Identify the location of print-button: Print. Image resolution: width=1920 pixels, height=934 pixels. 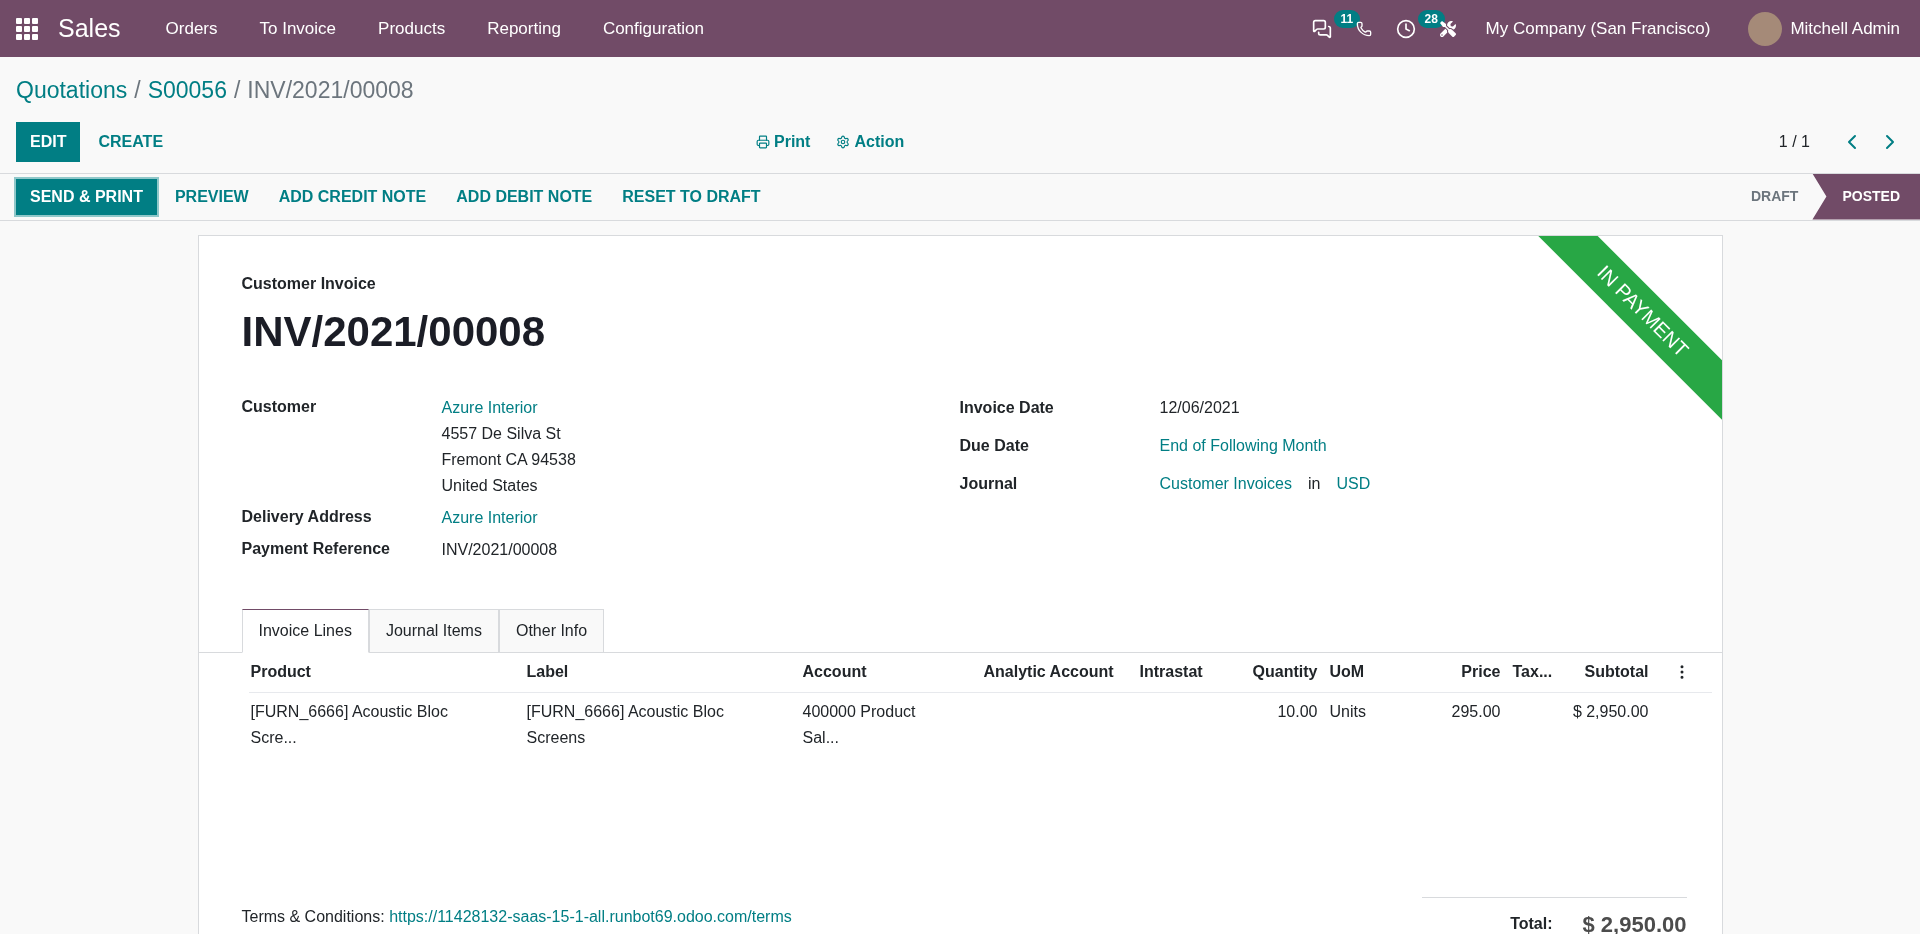
(783, 141).